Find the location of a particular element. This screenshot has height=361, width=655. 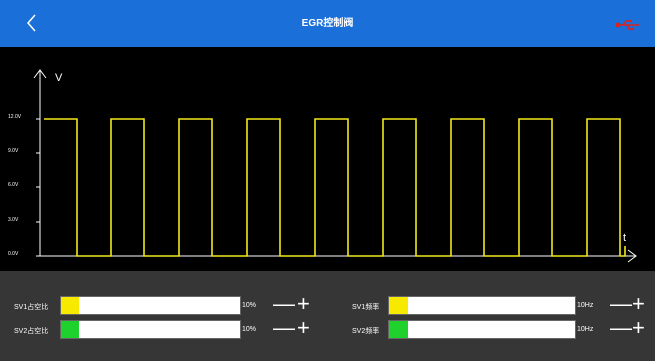

sv2-freq-bar is located at coordinates (482, 329).